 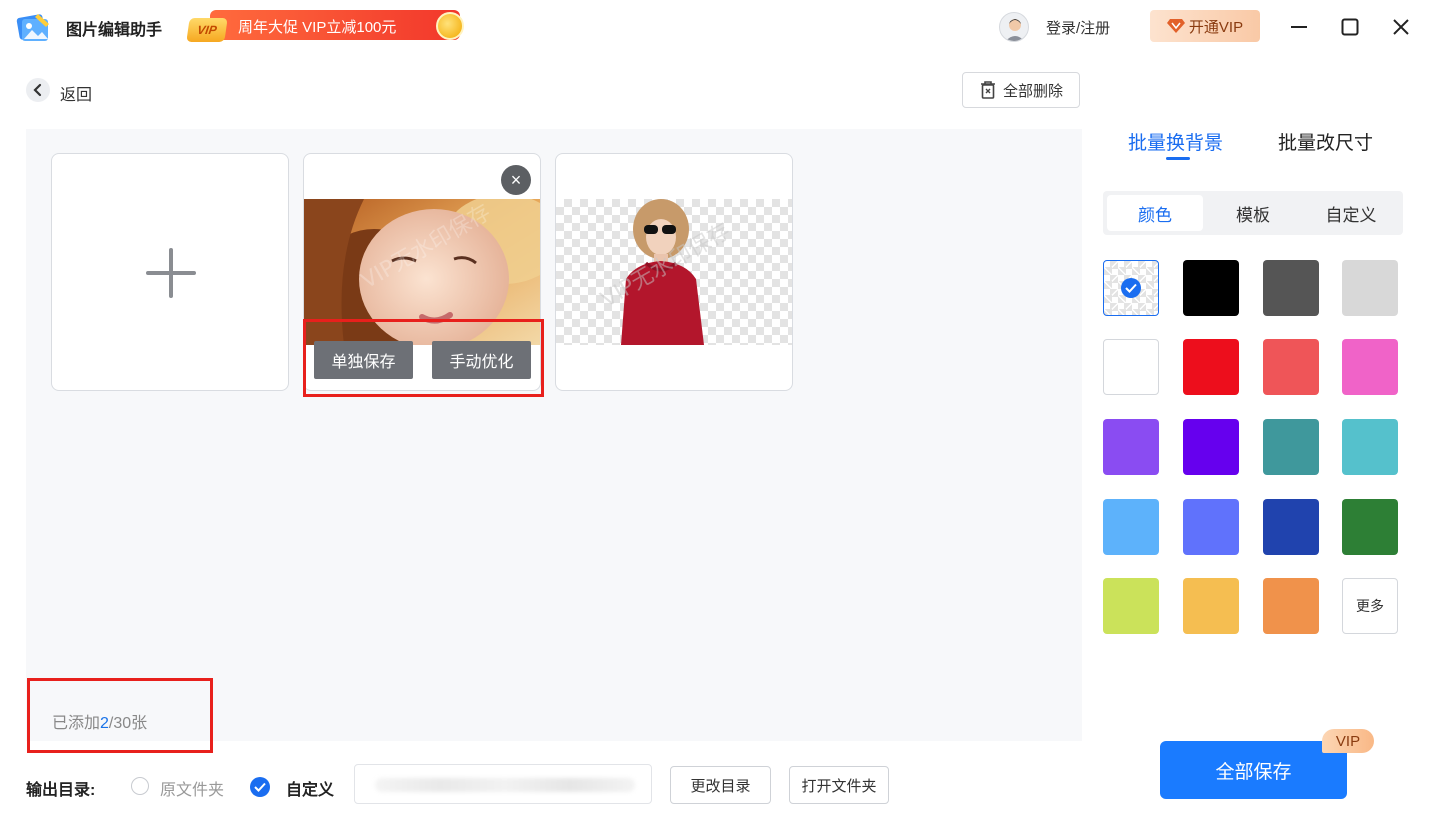 I want to click on radio-original-folder, so click(x=140, y=786).